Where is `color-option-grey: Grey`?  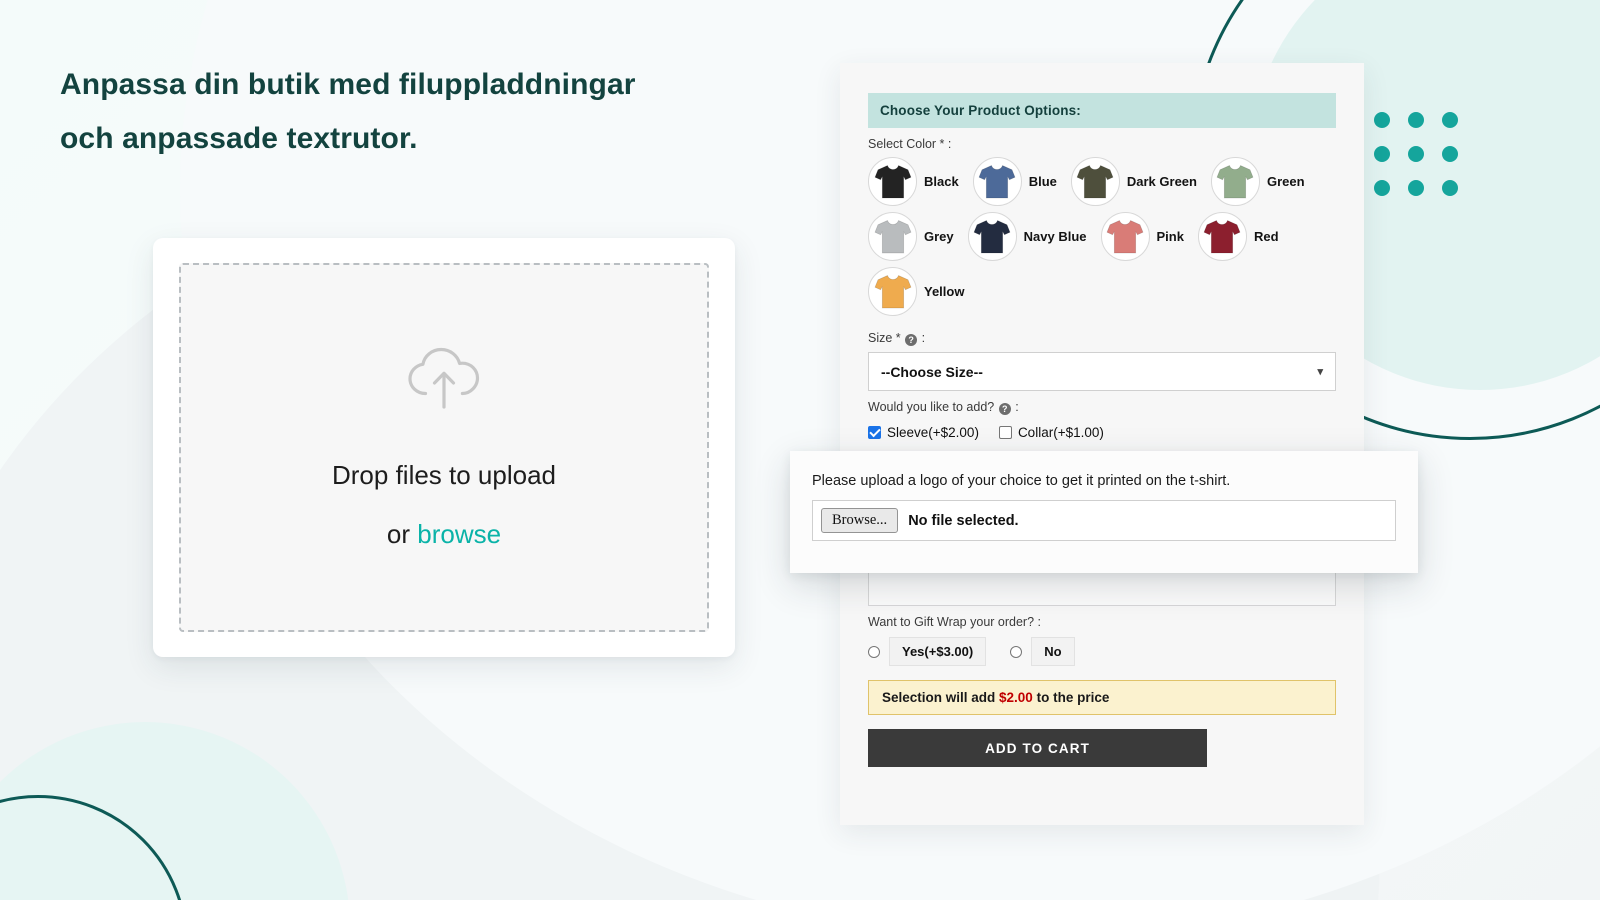 color-option-grey: Grey is located at coordinates (911, 236).